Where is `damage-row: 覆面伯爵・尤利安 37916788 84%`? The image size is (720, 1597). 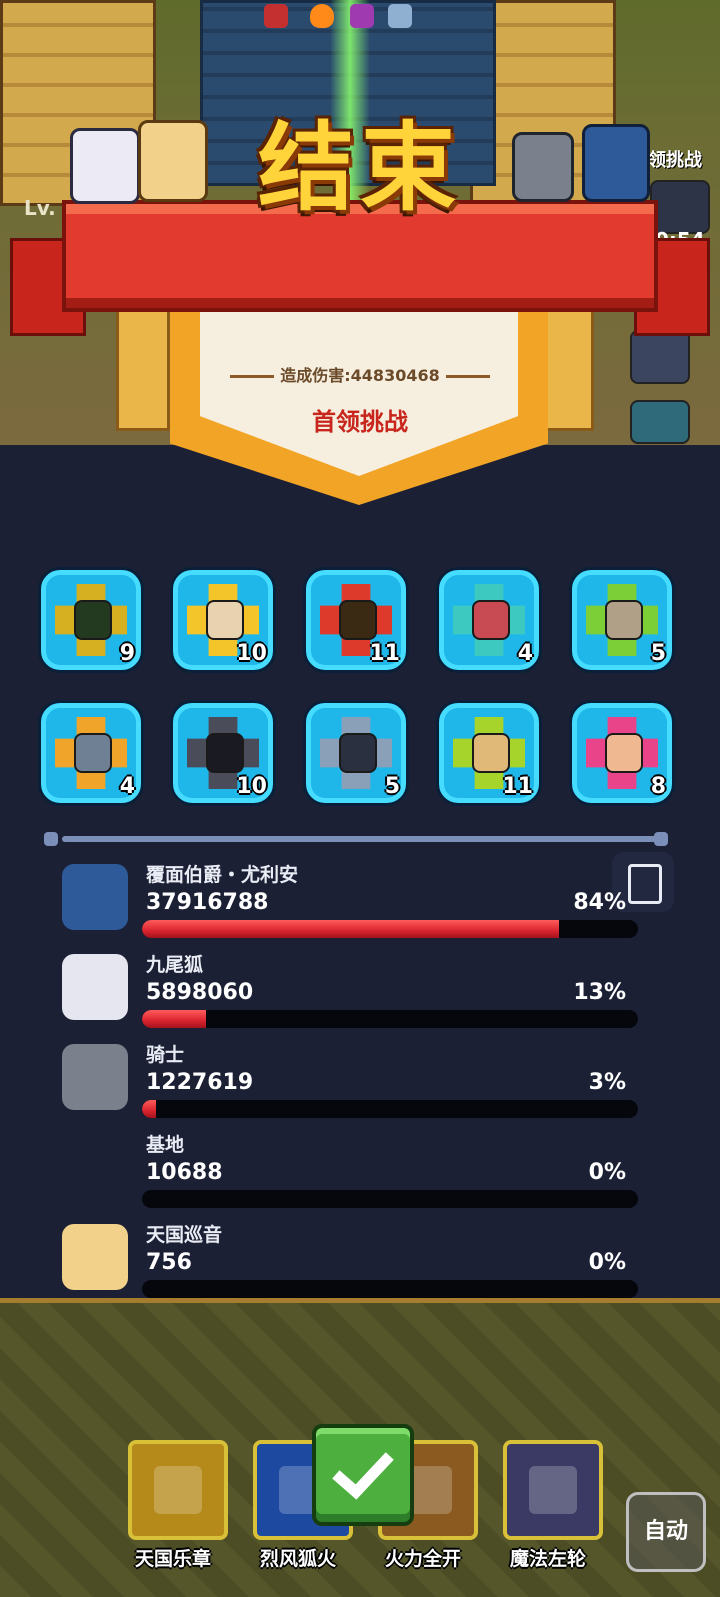
damage-row: 覆面伯爵・尤利安 37916788 84% is located at coordinates (360, 895).